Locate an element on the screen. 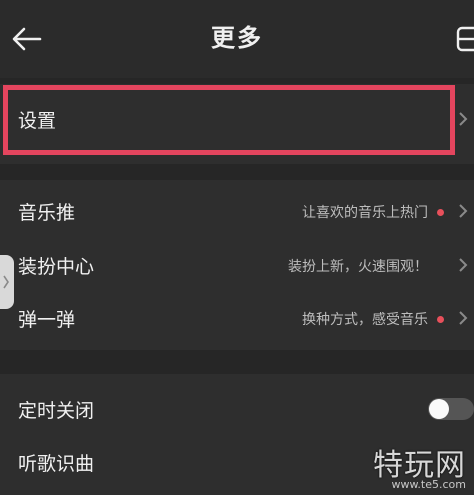 This screenshot has height=495, width=474. page-title: 更多 is located at coordinates (237, 38).